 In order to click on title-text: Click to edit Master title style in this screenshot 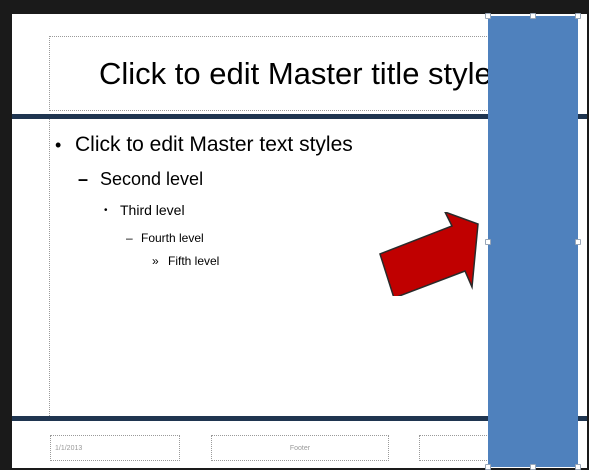, I will do `click(295, 73)`.